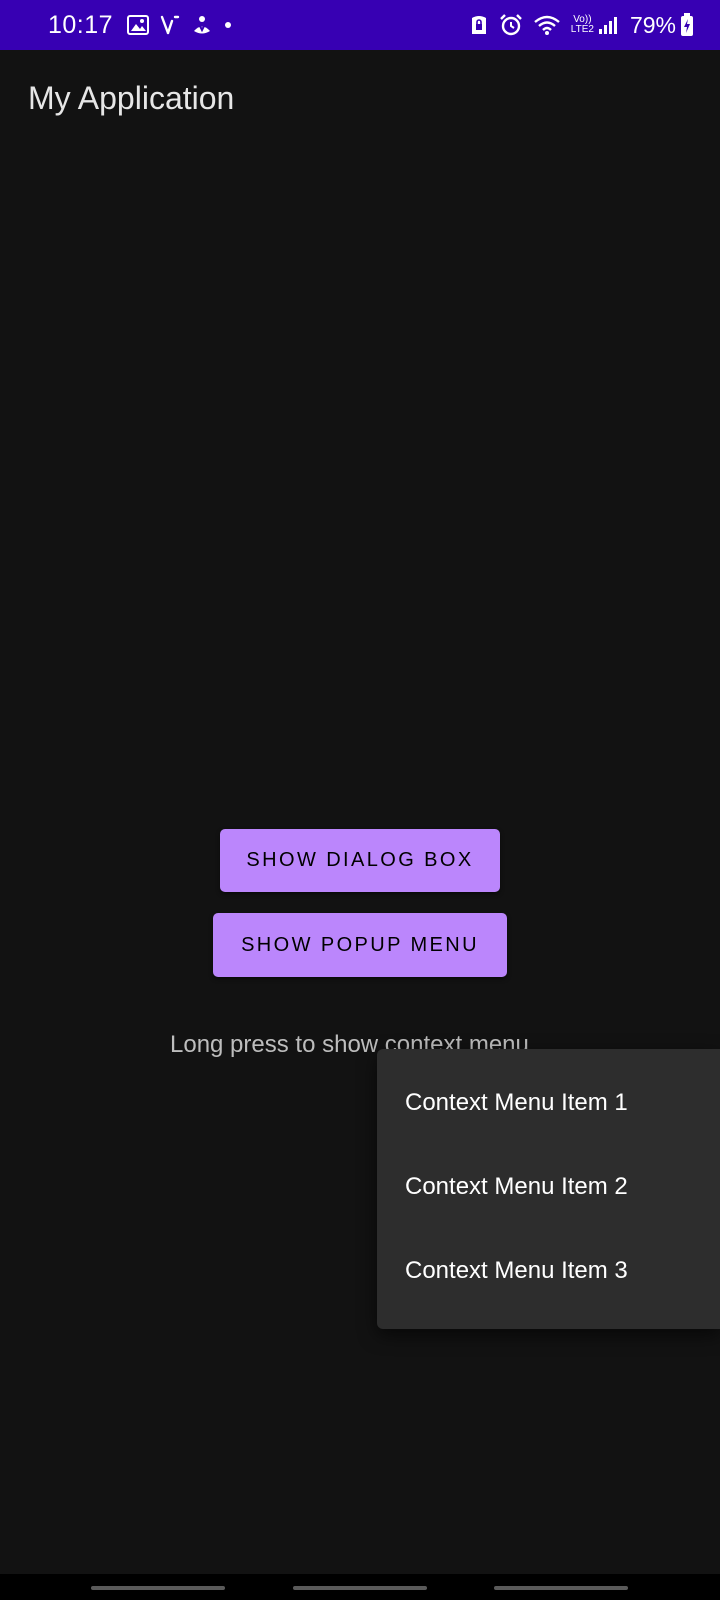 The image size is (720, 1600). I want to click on navigation-bar, so click(360, 1587).